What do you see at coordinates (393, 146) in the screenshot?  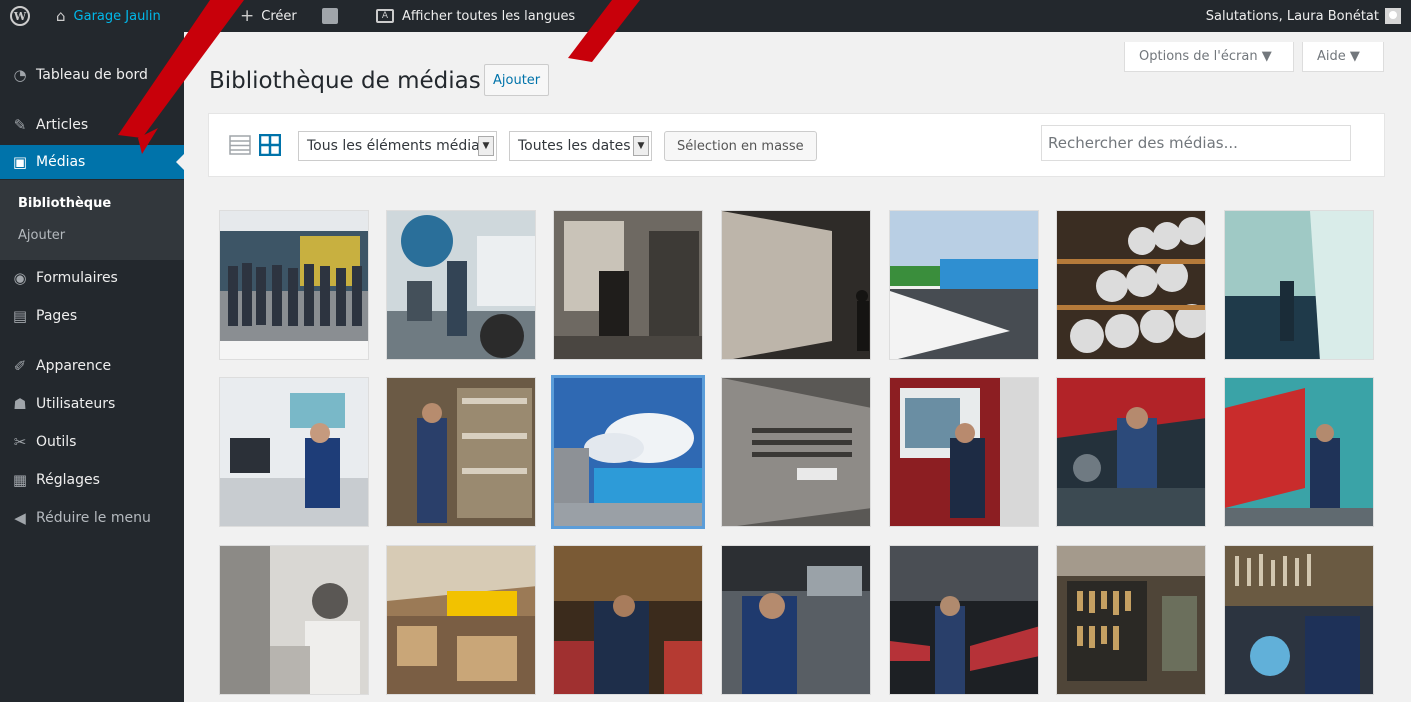 I see `media-type-filter-value: Tous les éléments média` at bounding box center [393, 146].